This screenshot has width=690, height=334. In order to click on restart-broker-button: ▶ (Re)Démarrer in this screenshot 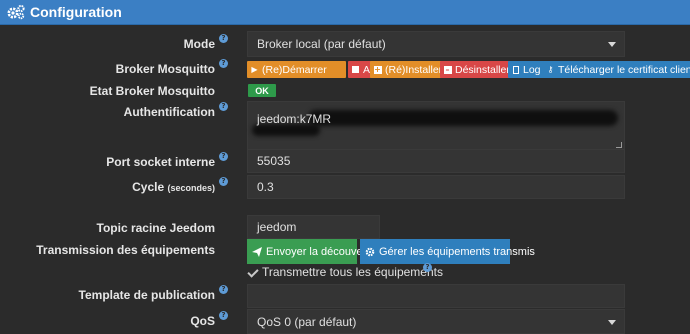, I will do `click(296, 69)`.